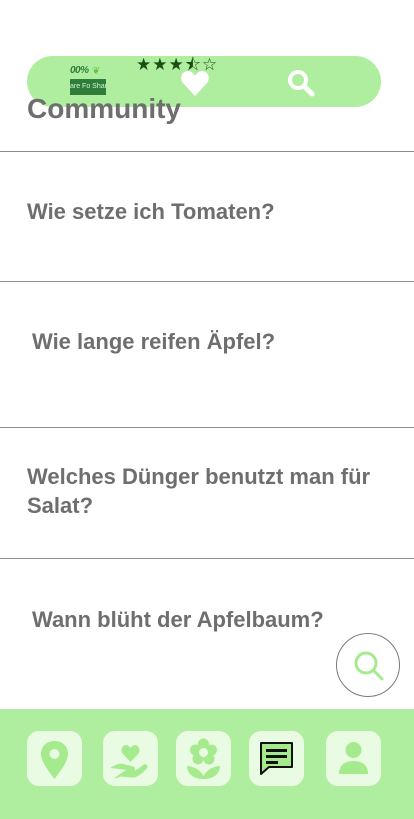 The width and height of the screenshot is (414, 819). I want to click on location-pin-icon, so click(54, 760).